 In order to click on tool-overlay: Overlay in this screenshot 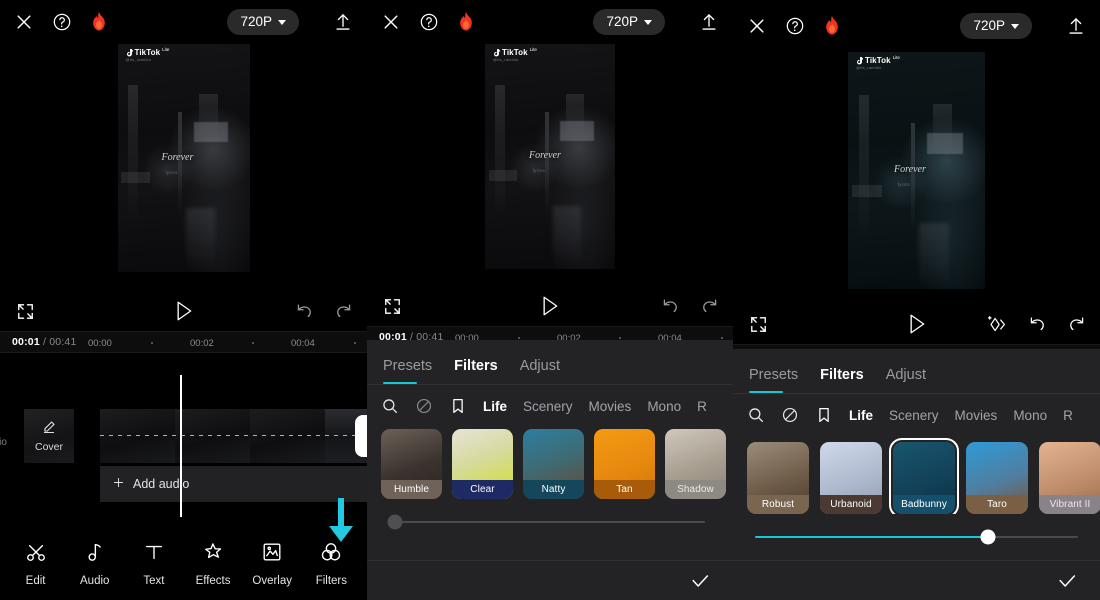, I will do `click(272, 564)`.